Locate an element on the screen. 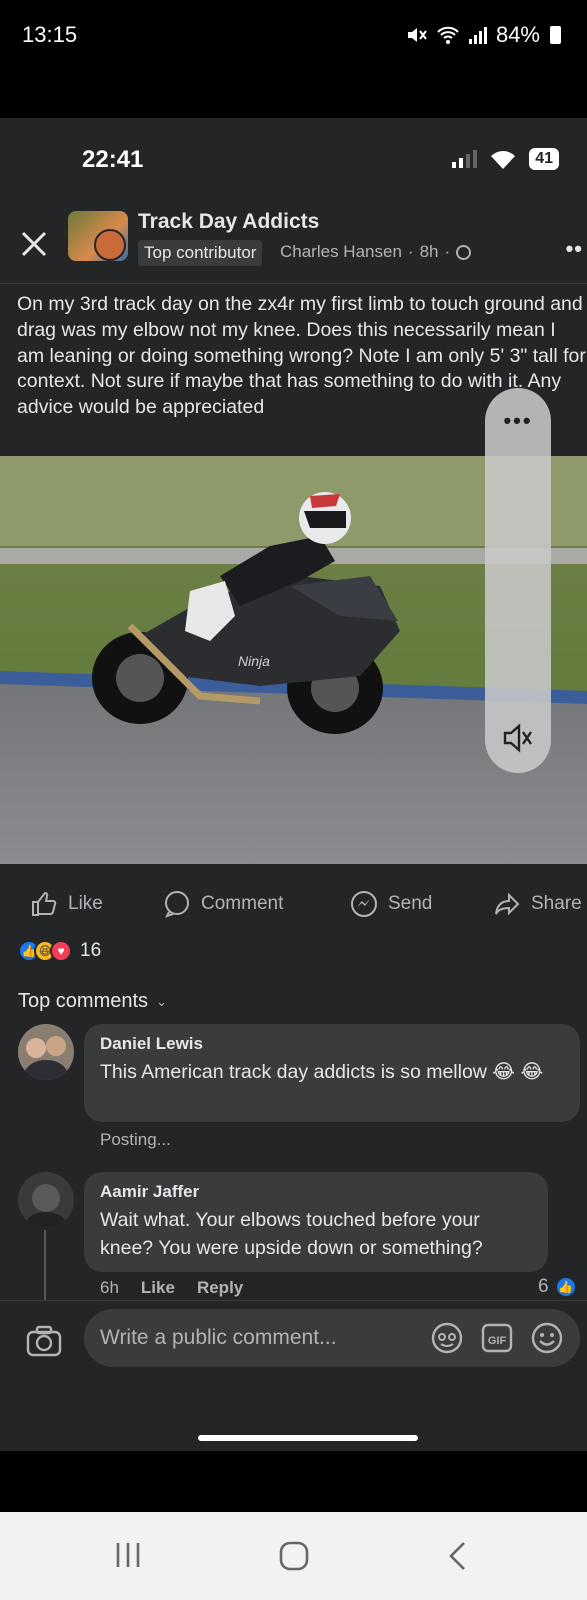  inner-clock: 22:41 is located at coordinates (113, 159).